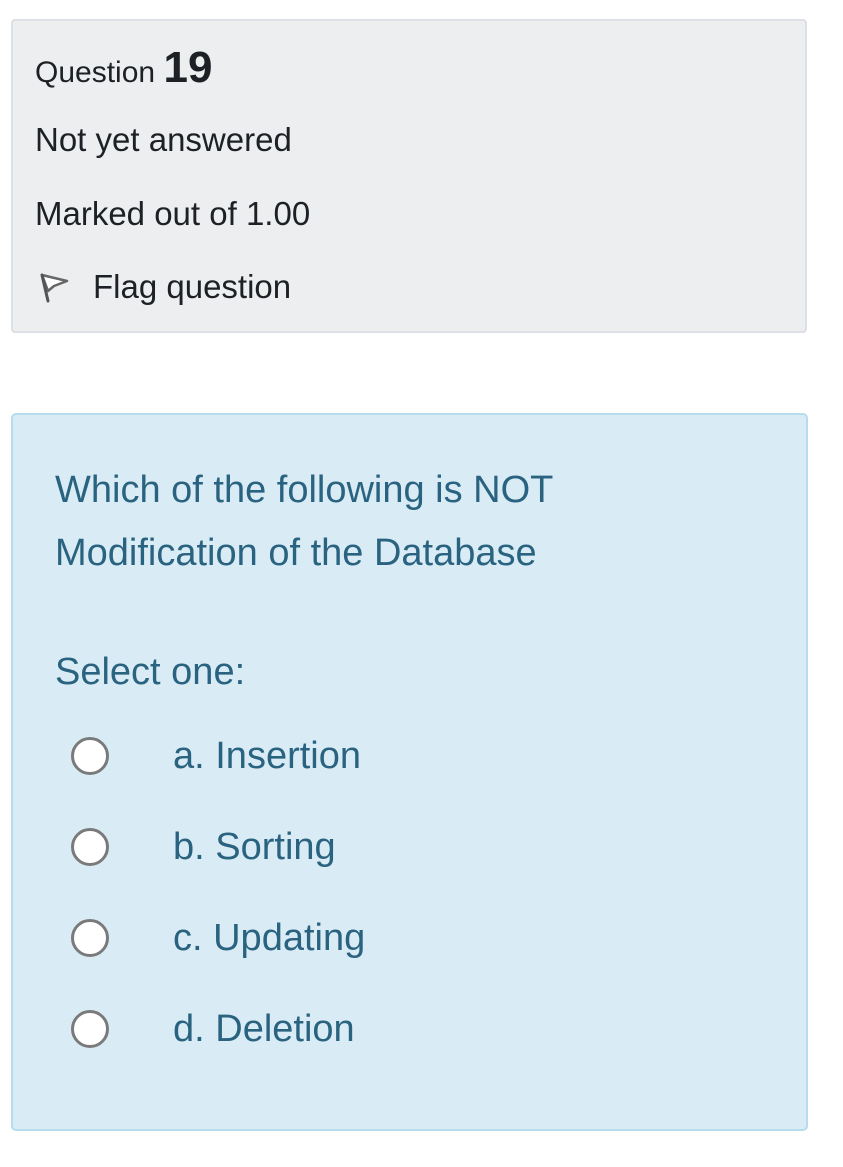 The height and width of the screenshot is (1167, 843). I want to click on question-label: Question, so click(95, 72).